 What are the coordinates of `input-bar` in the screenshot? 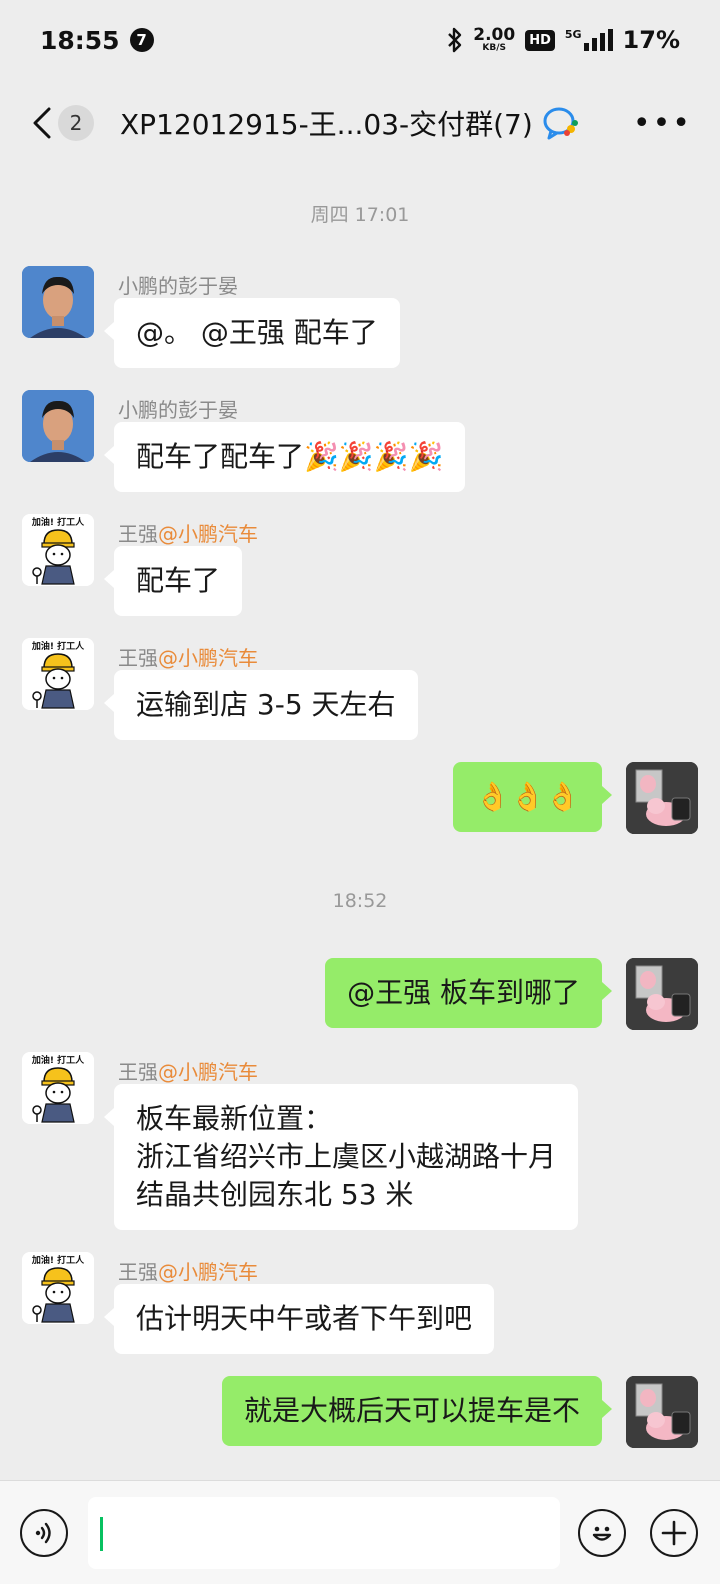 It's located at (360, 1532).